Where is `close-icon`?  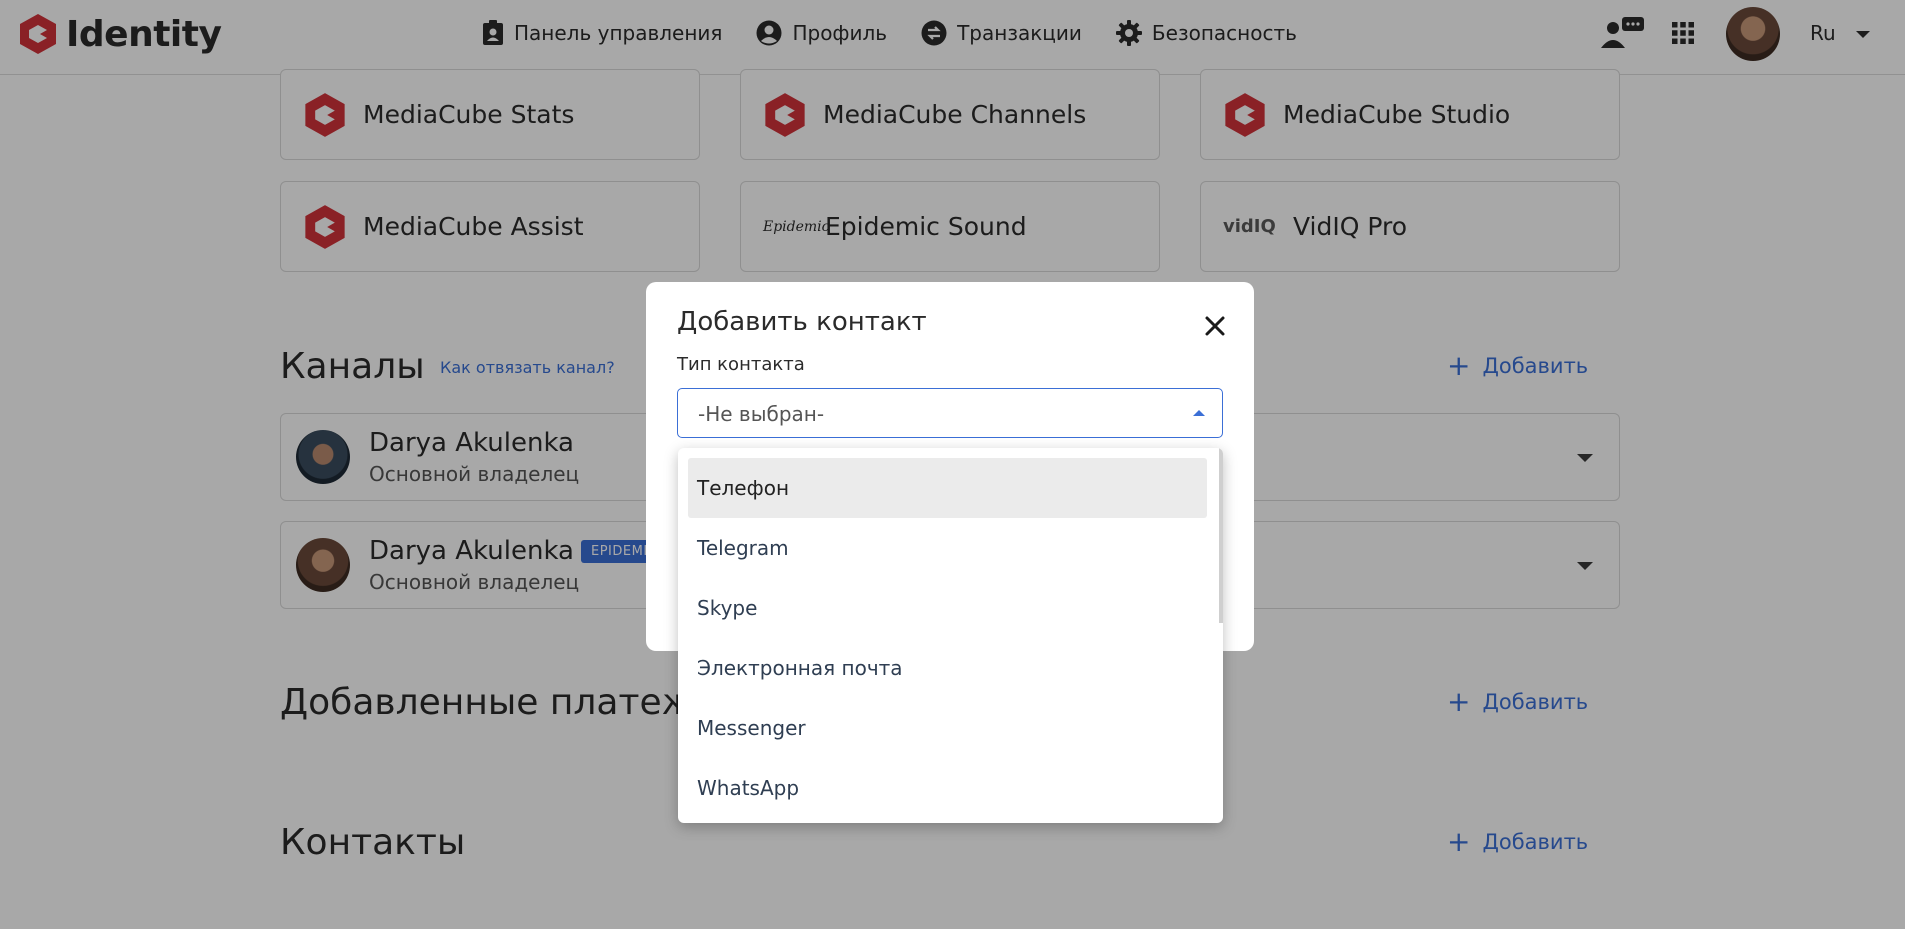
close-icon is located at coordinates (1215, 326).